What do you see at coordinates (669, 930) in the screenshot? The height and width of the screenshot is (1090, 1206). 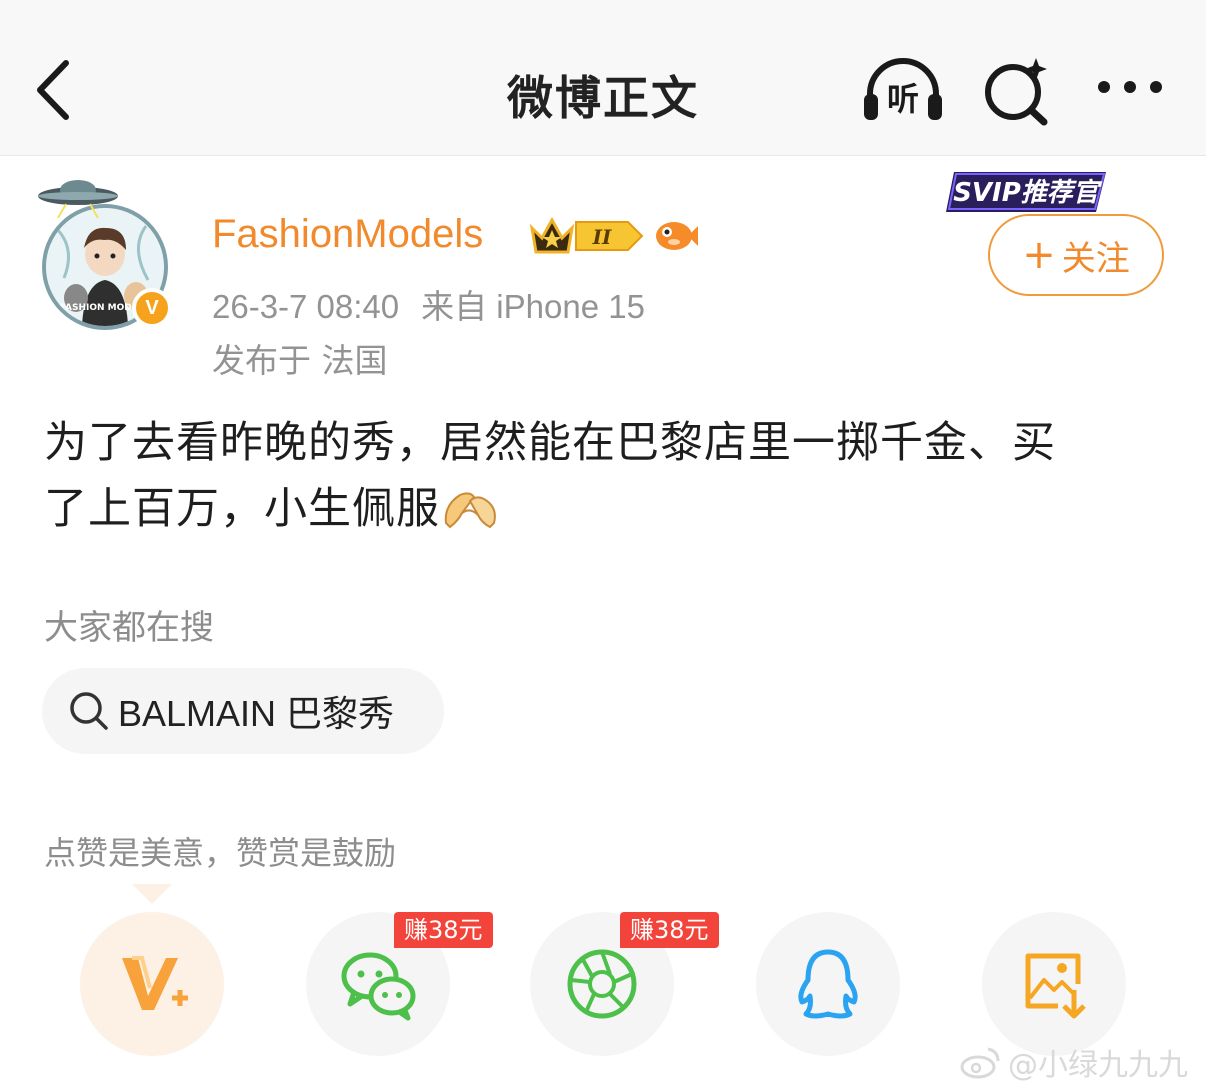 I see `earn-tag-moments: 赚38元` at bounding box center [669, 930].